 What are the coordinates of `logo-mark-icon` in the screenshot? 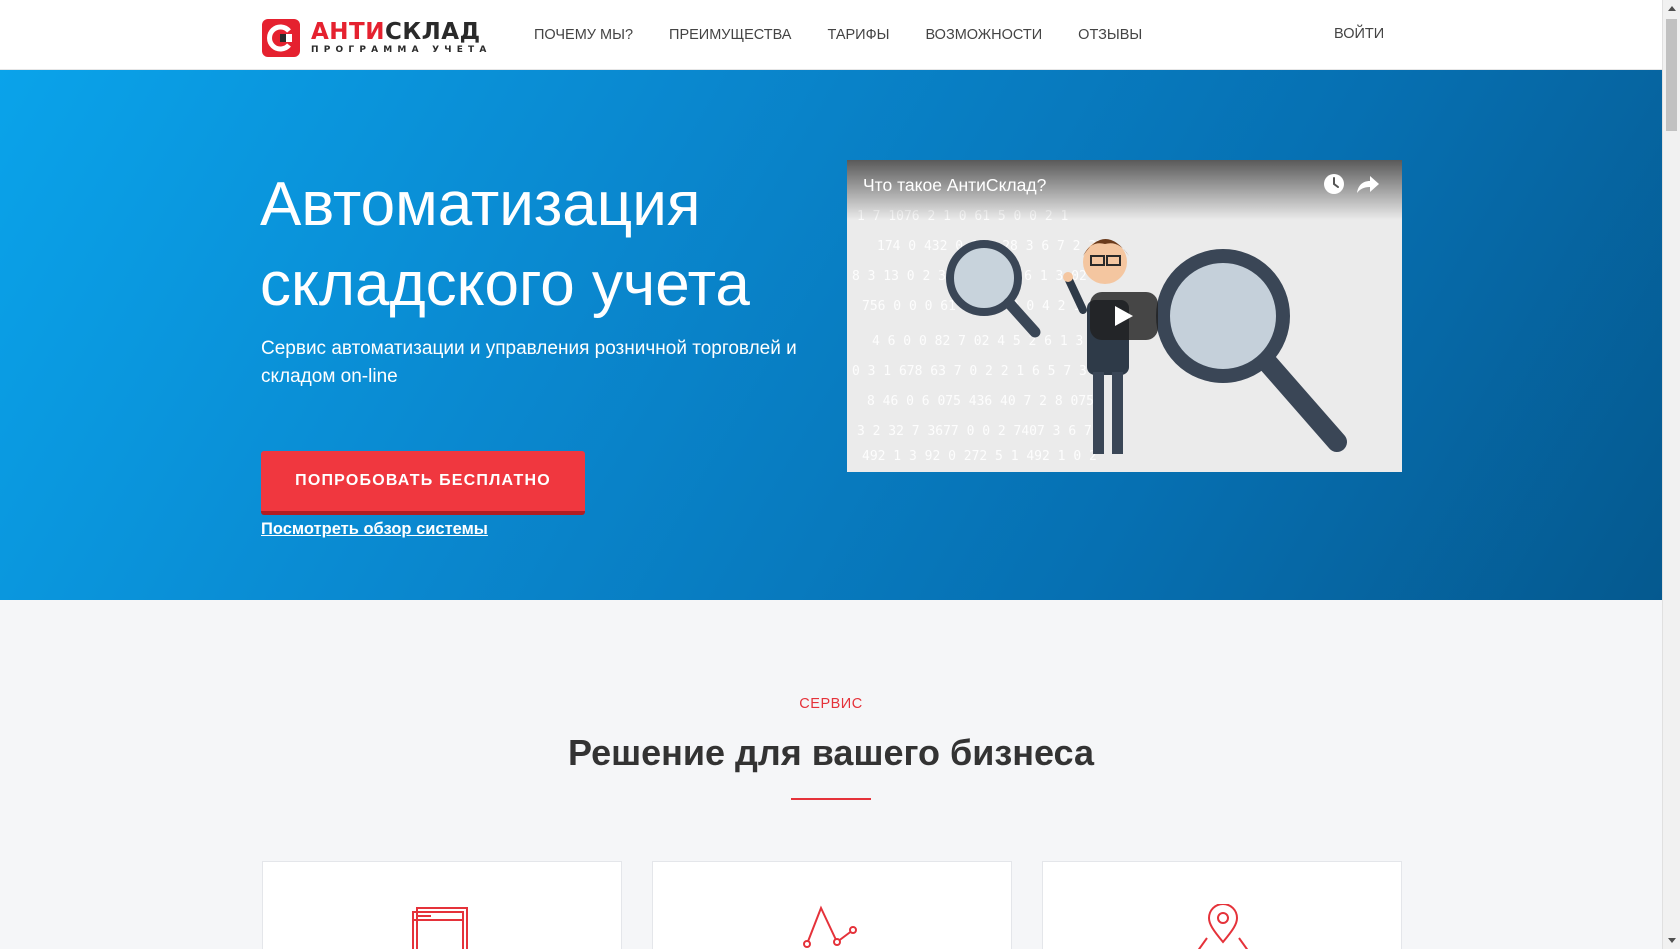 It's located at (281, 38).